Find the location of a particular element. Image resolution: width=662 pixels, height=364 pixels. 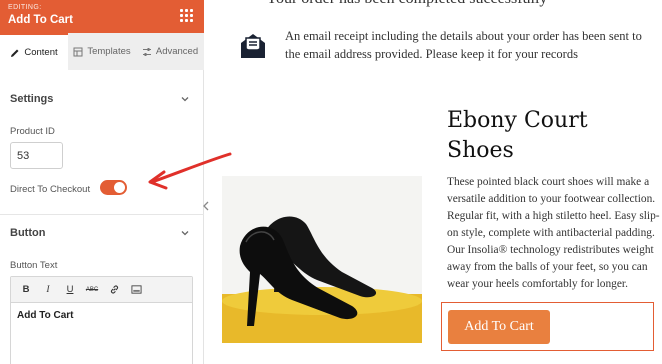

panel-tabs: Content Templates Advanced is located at coordinates (102, 51).